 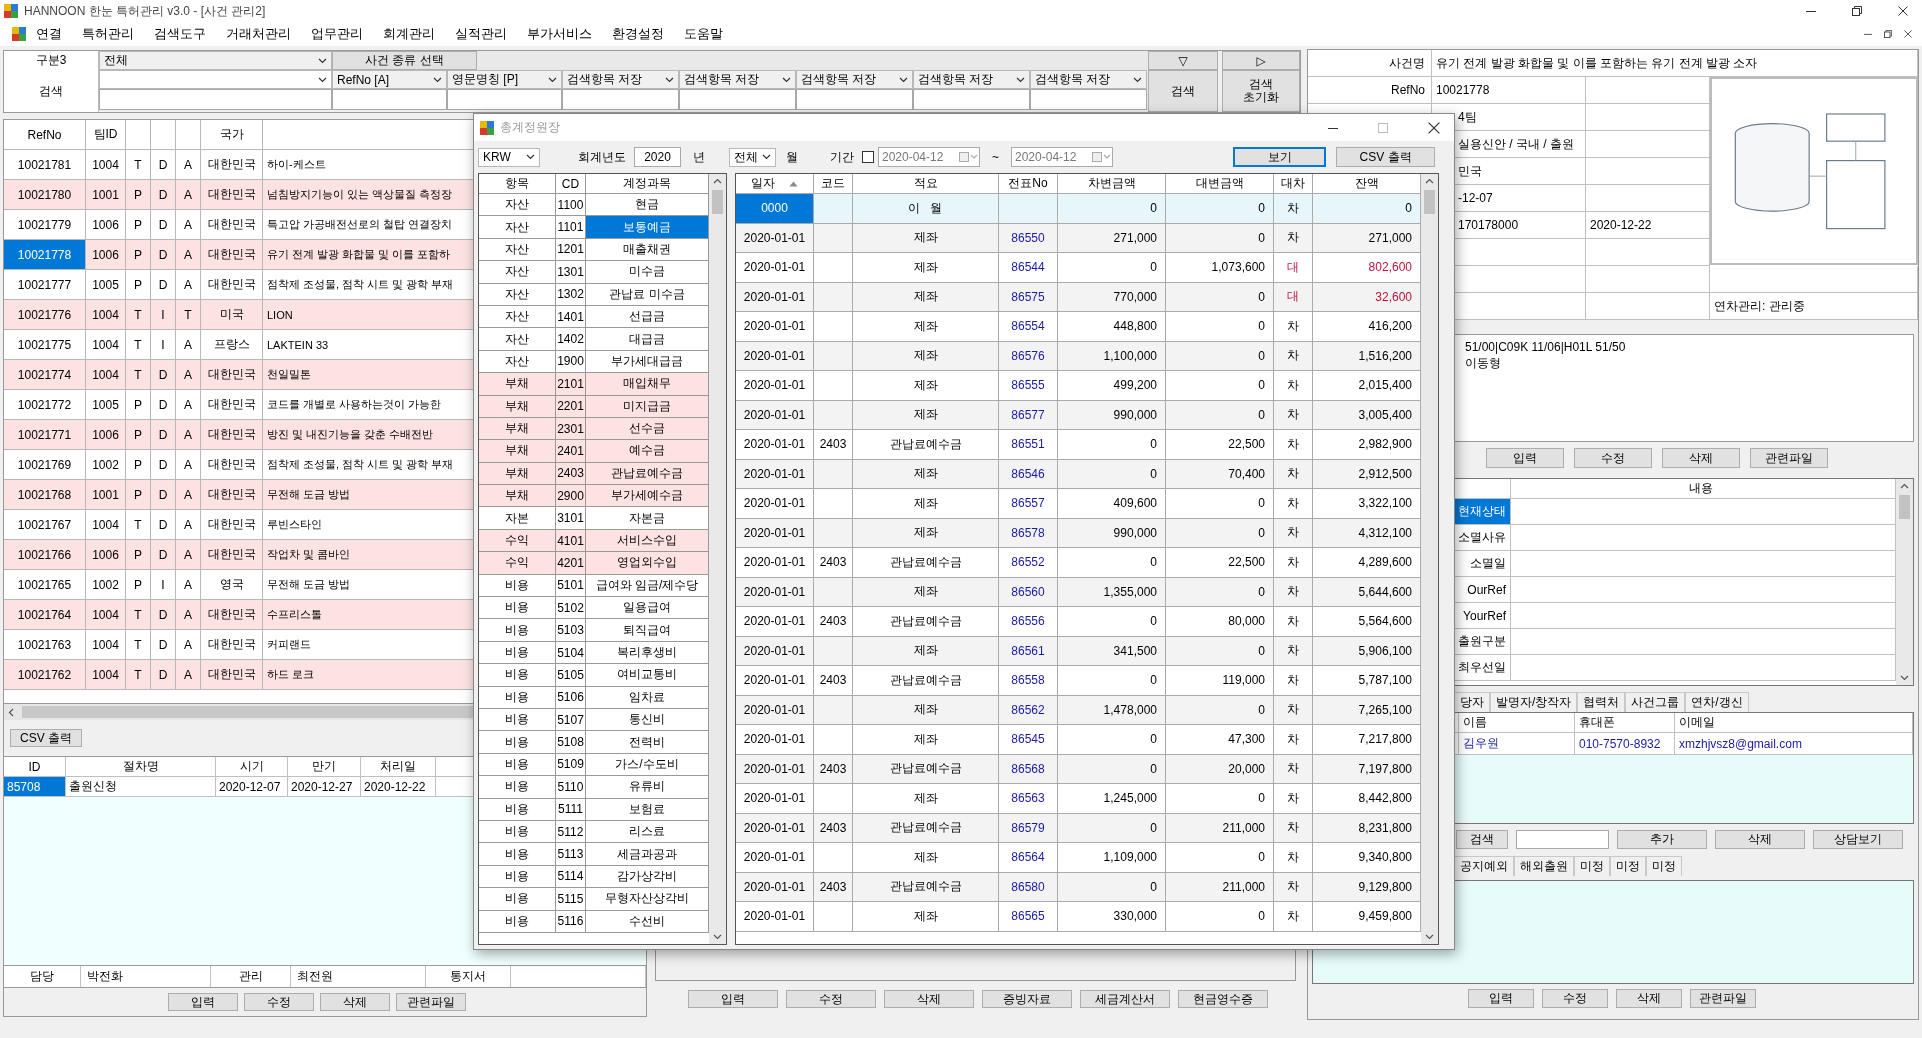 I want to click on table-row: 비용 5101 급여와 임금/제수당, so click(x=594, y=586).